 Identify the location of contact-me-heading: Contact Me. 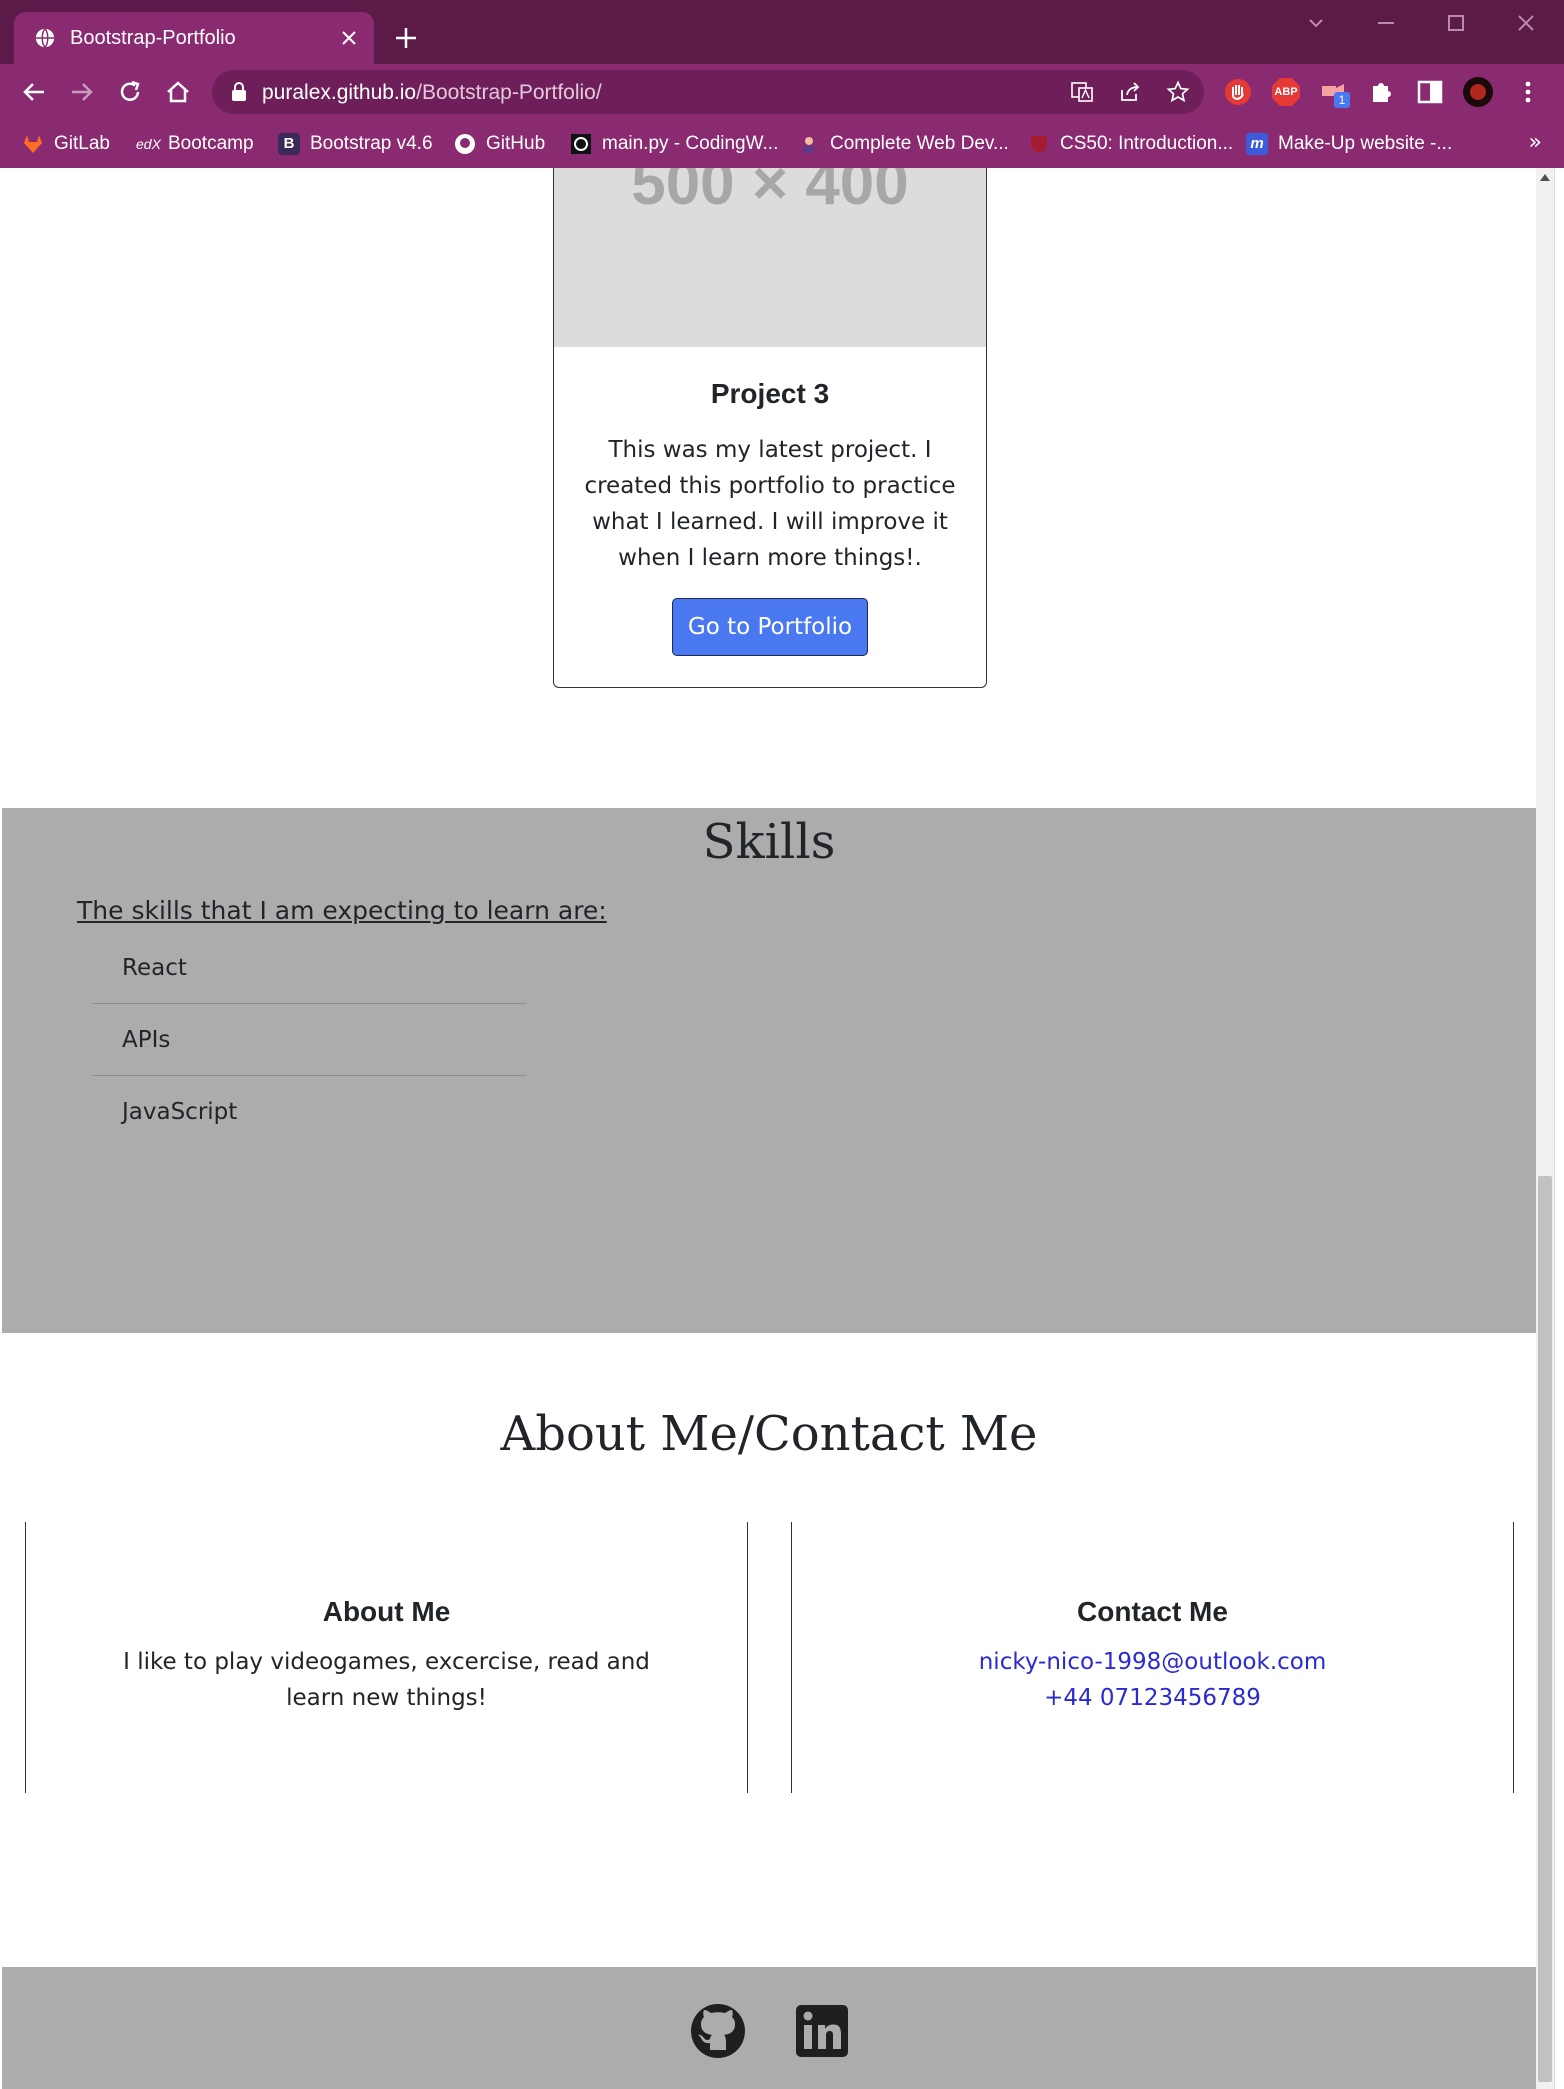
(1152, 1611).